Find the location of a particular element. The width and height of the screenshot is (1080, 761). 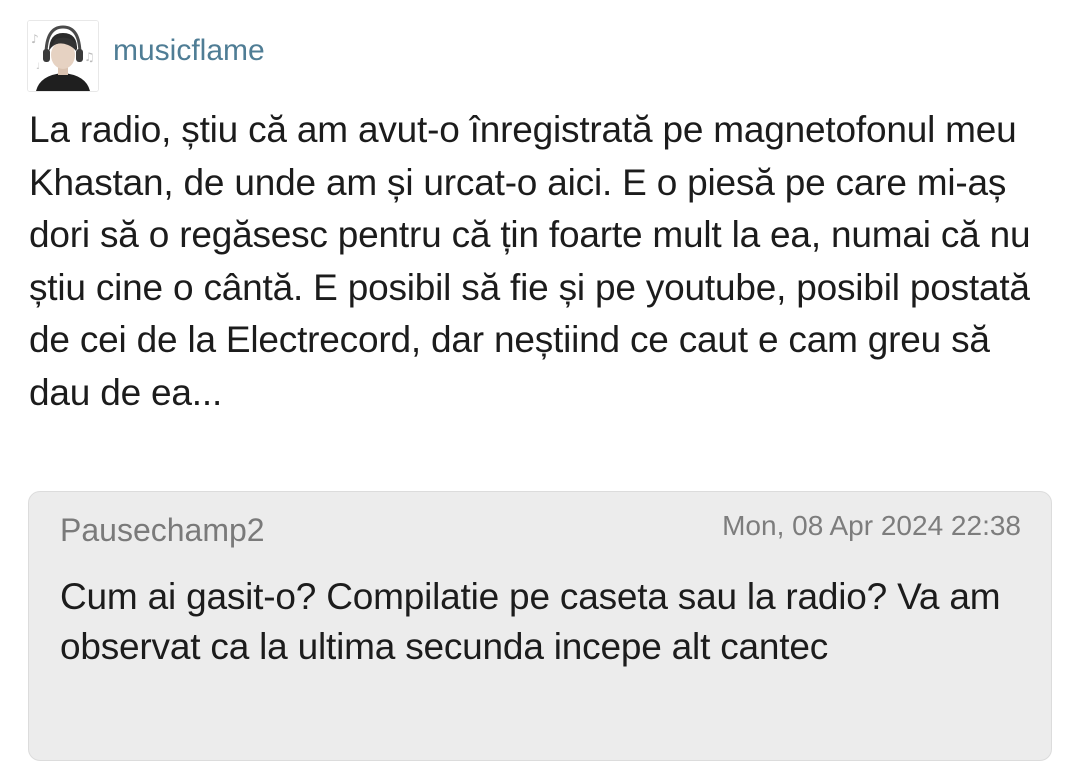

avatar-headphones-icon: ♪ ♫ ♩ is located at coordinates (63, 56).